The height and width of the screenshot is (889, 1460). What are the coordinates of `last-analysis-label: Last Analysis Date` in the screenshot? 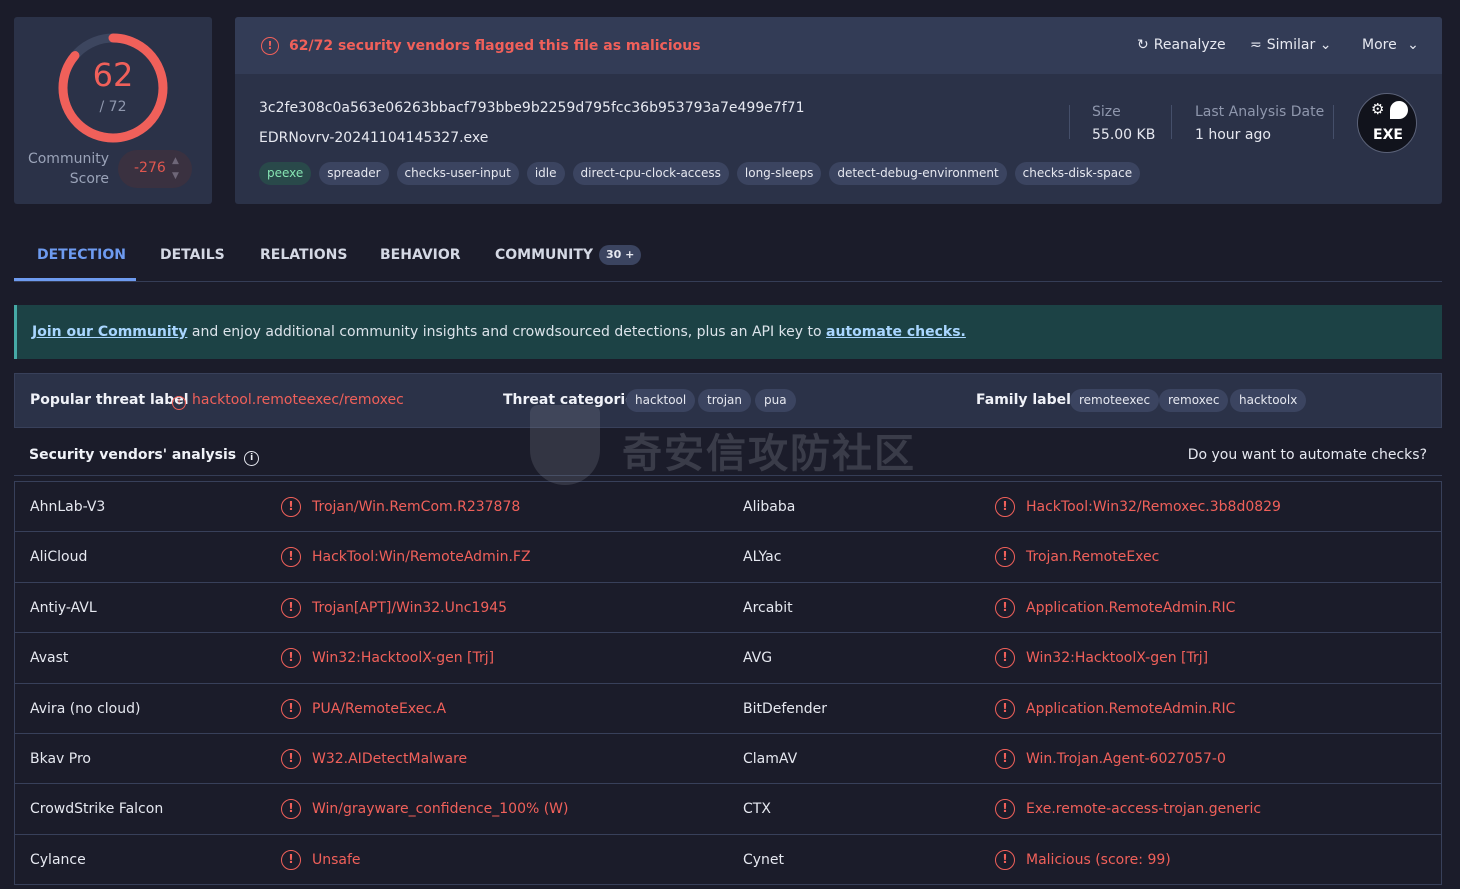 It's located at (1260, 112).